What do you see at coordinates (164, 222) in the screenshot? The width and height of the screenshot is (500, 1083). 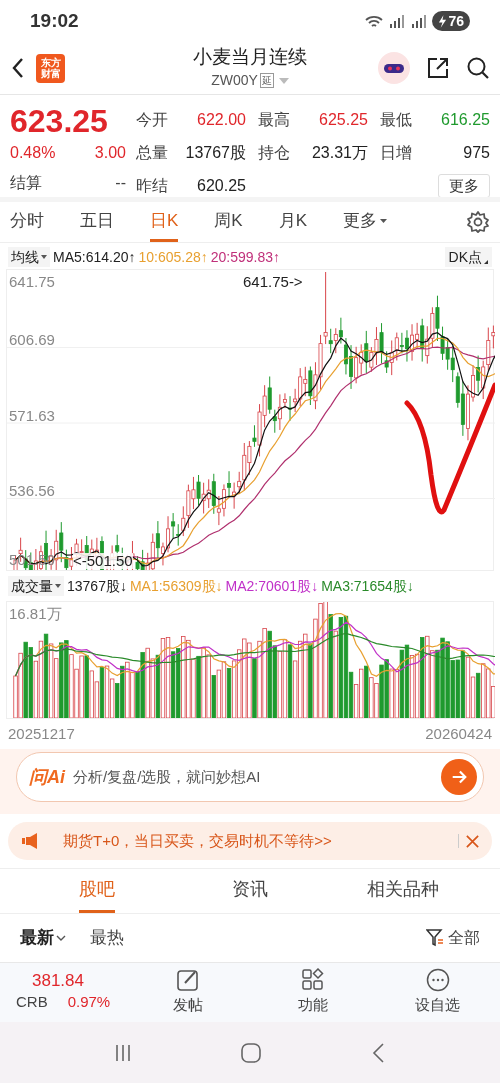 I see `chart-tab: 日K` at bounding box center [164, 222].